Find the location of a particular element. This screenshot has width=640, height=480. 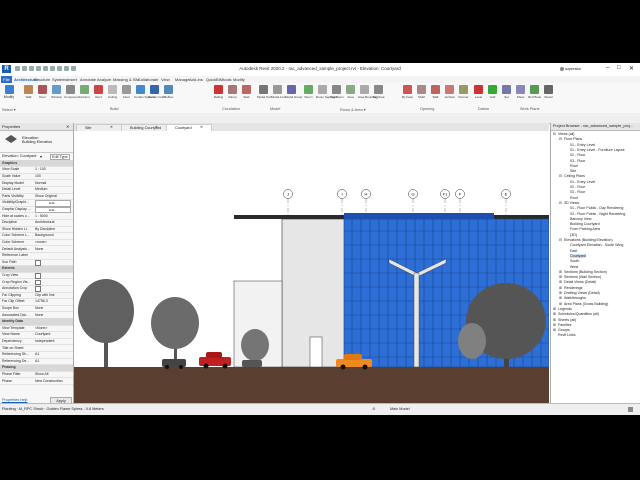

circulation-tool-ramp: Ramp is located at coordinates (232, 92).